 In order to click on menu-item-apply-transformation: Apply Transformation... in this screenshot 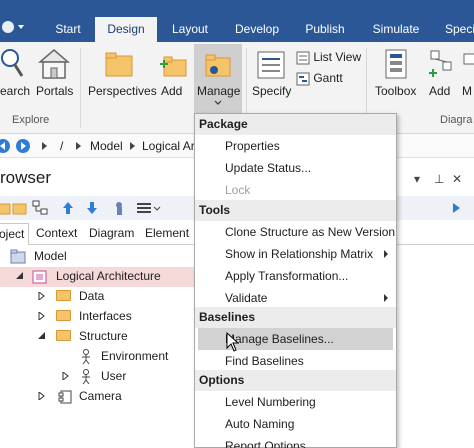, I will do `click(295, 276)`.